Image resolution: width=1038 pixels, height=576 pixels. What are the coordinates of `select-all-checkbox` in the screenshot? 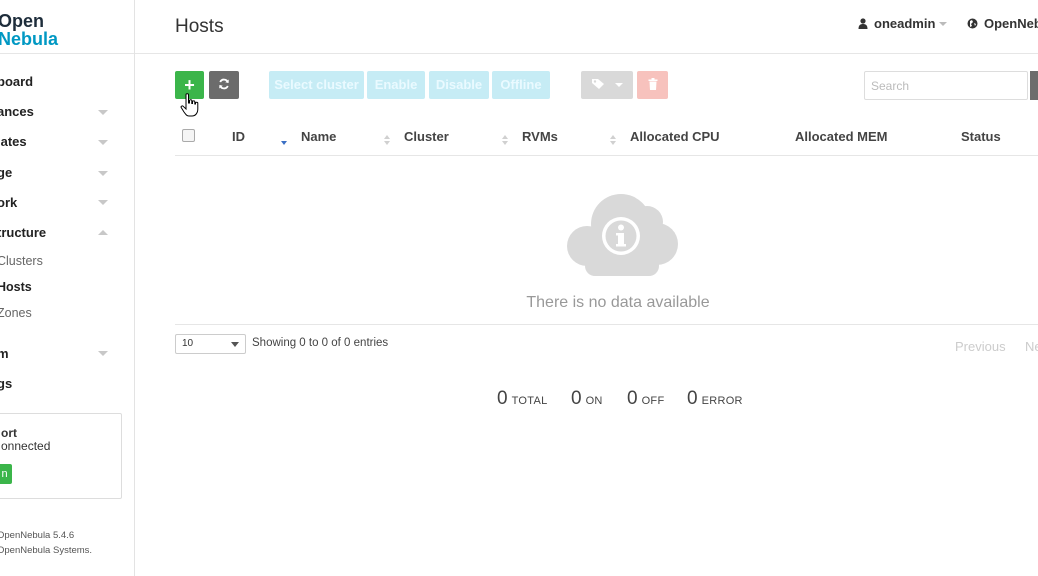 It's located at (188, 135).